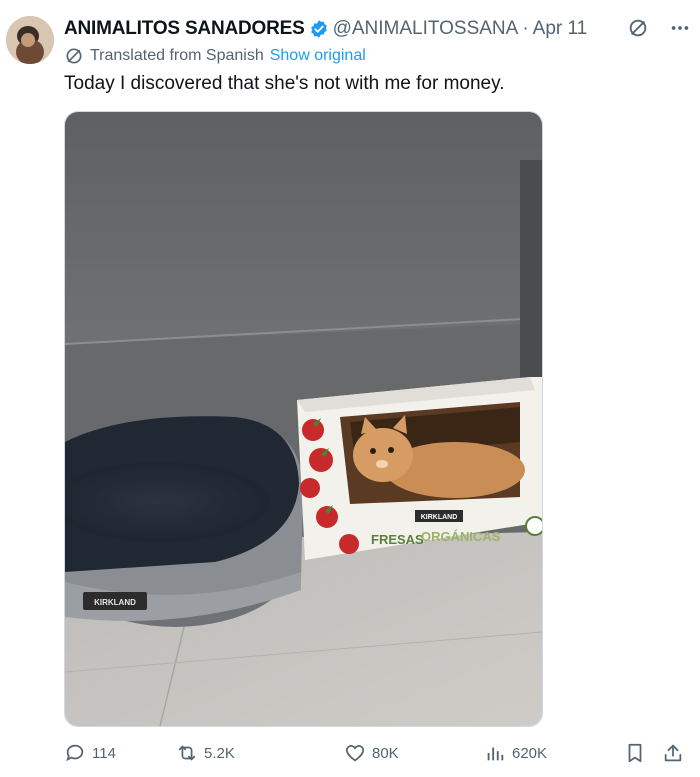 The width and height of the screenshot is (700, 777). I want to click on author-handle: @ANIMALITOSSANA, so click(426, 29).